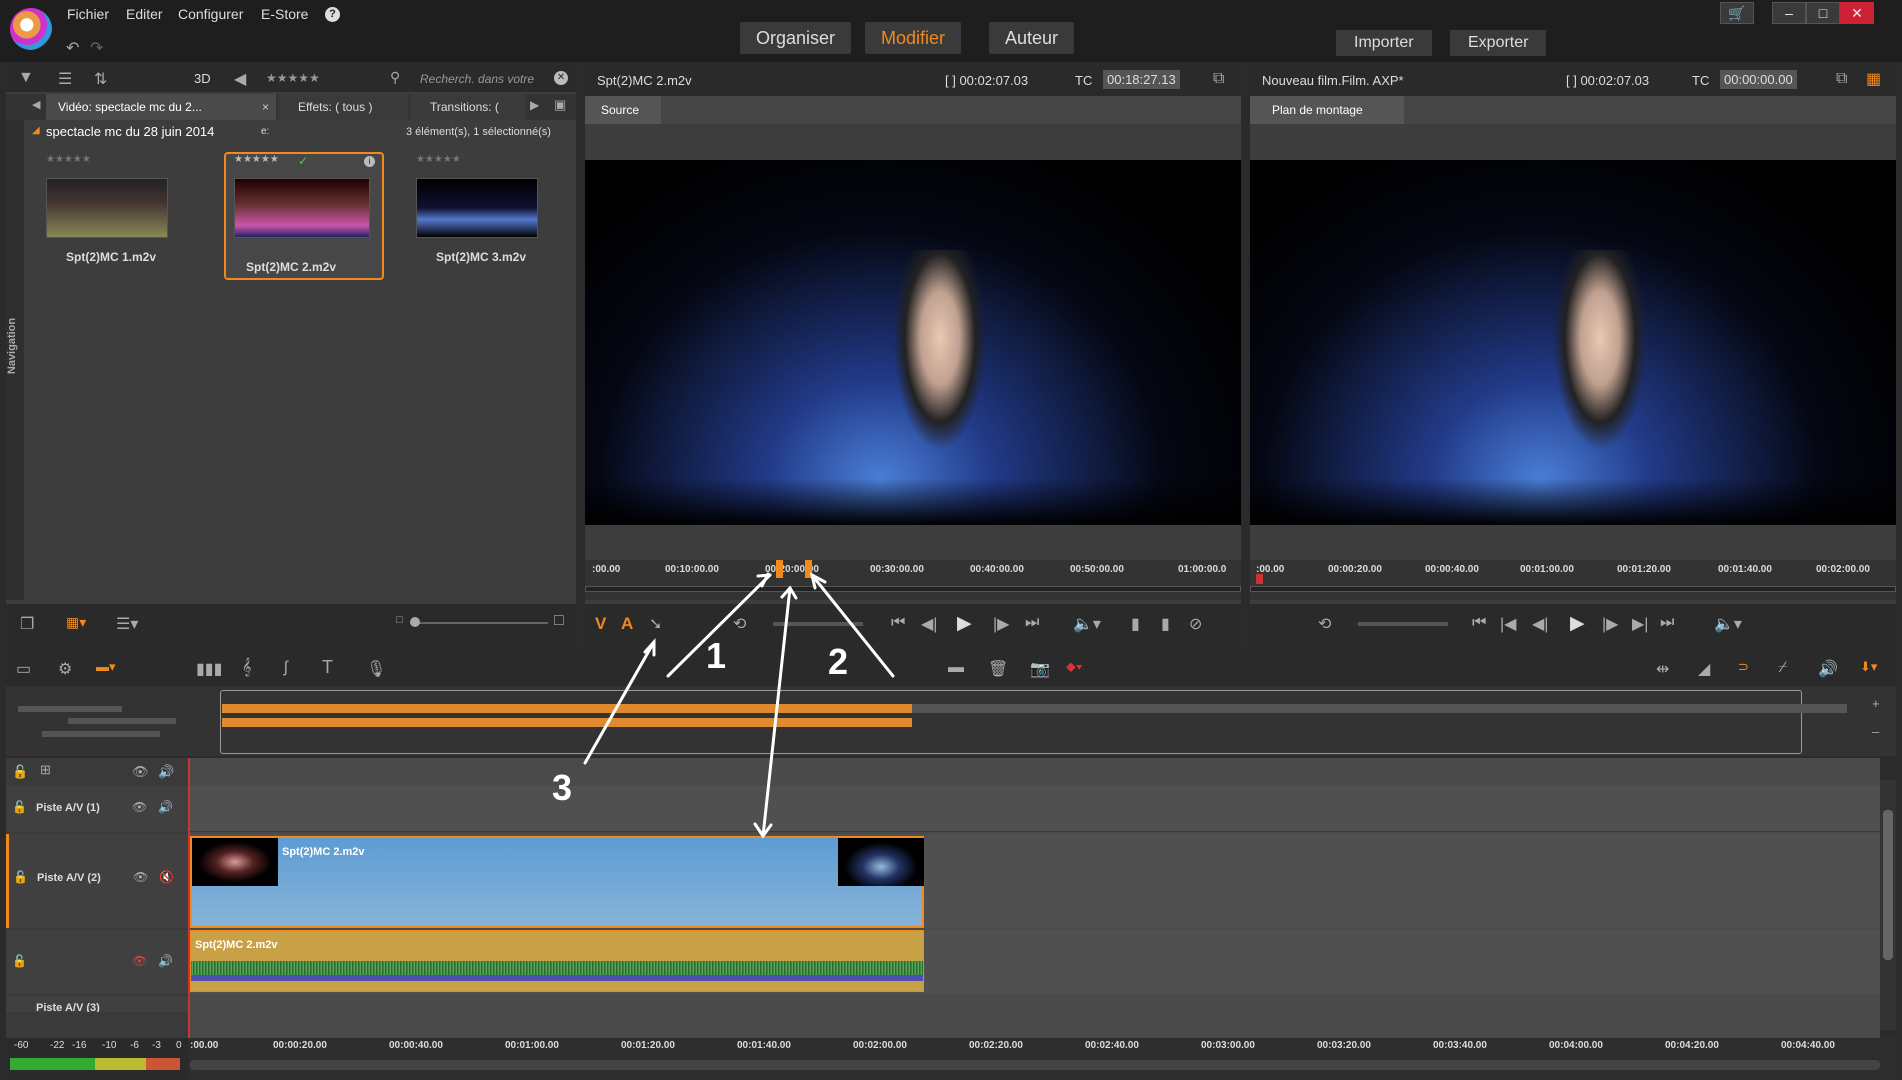 Image resolution: width=1902 pixels, height=1080 pixels. I want to click on annotation-label-1: 1, so click(716, 655).